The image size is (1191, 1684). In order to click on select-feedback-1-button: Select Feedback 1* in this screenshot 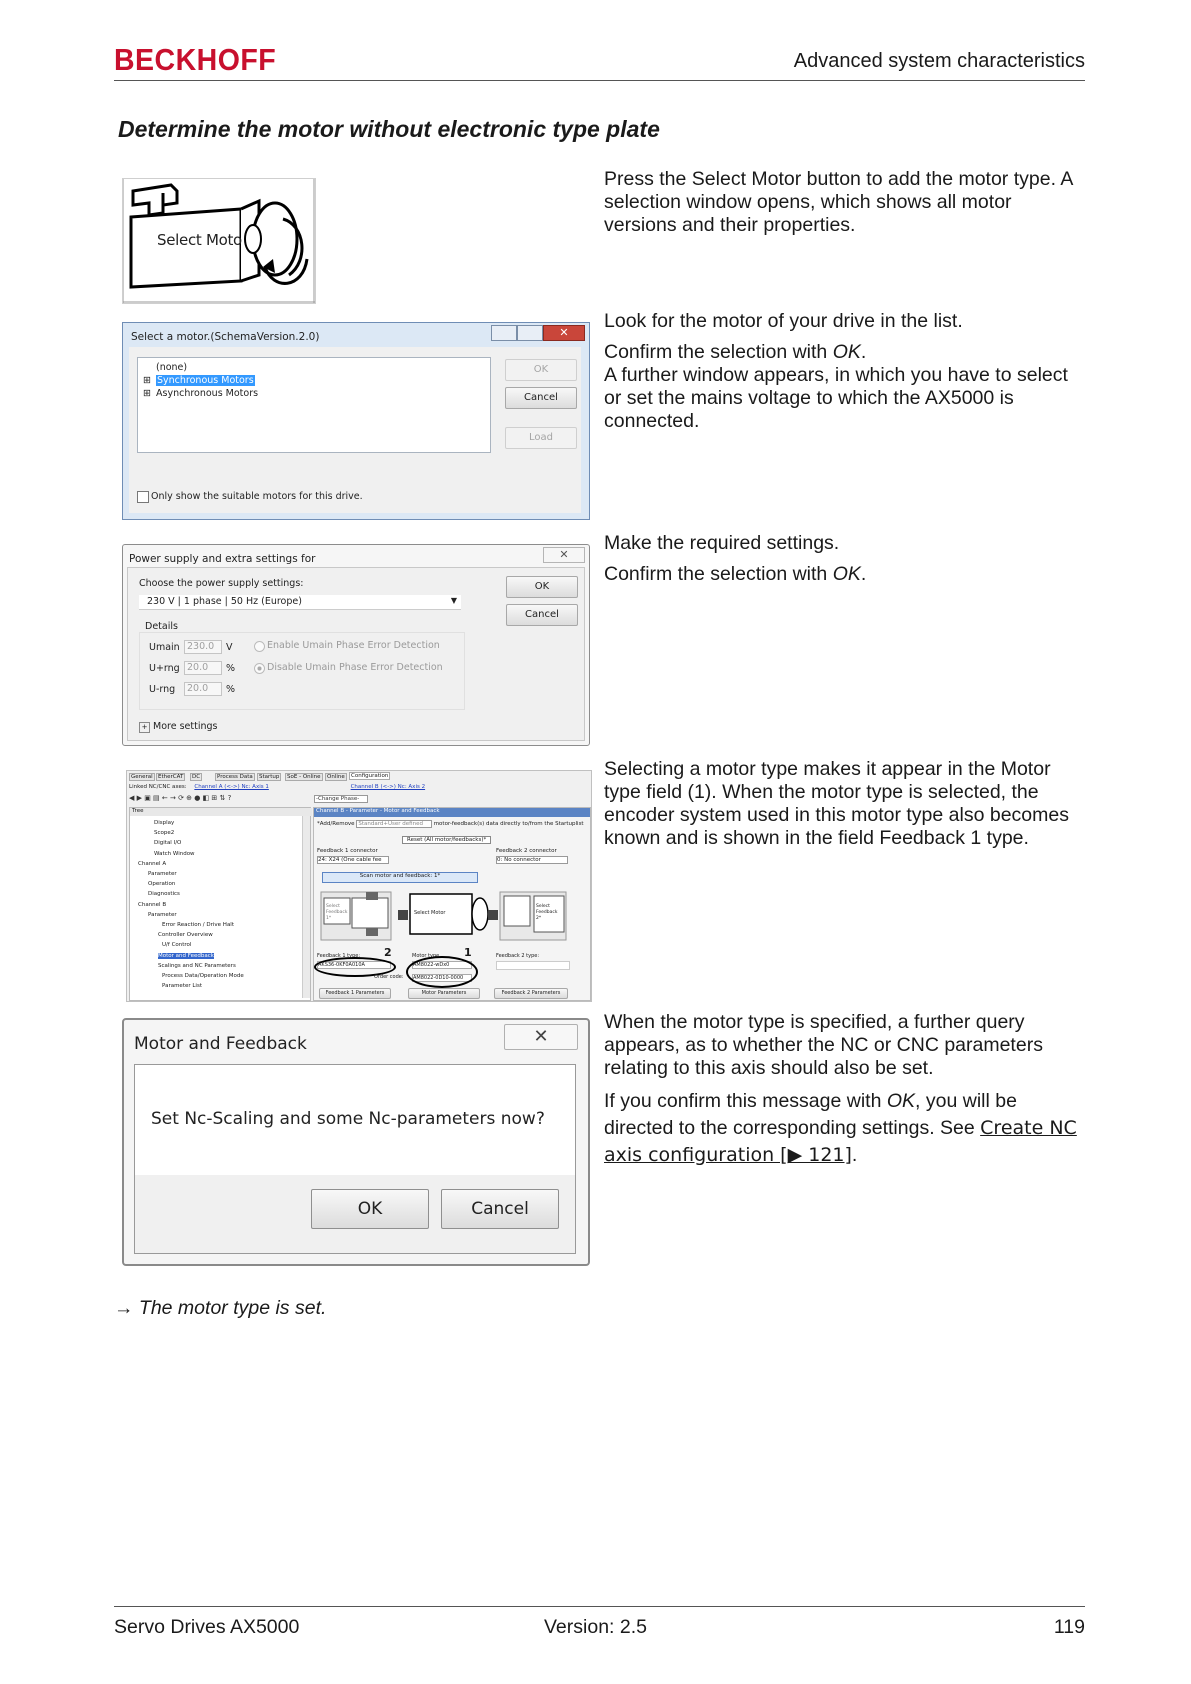, I will do `click(337, 913)`.